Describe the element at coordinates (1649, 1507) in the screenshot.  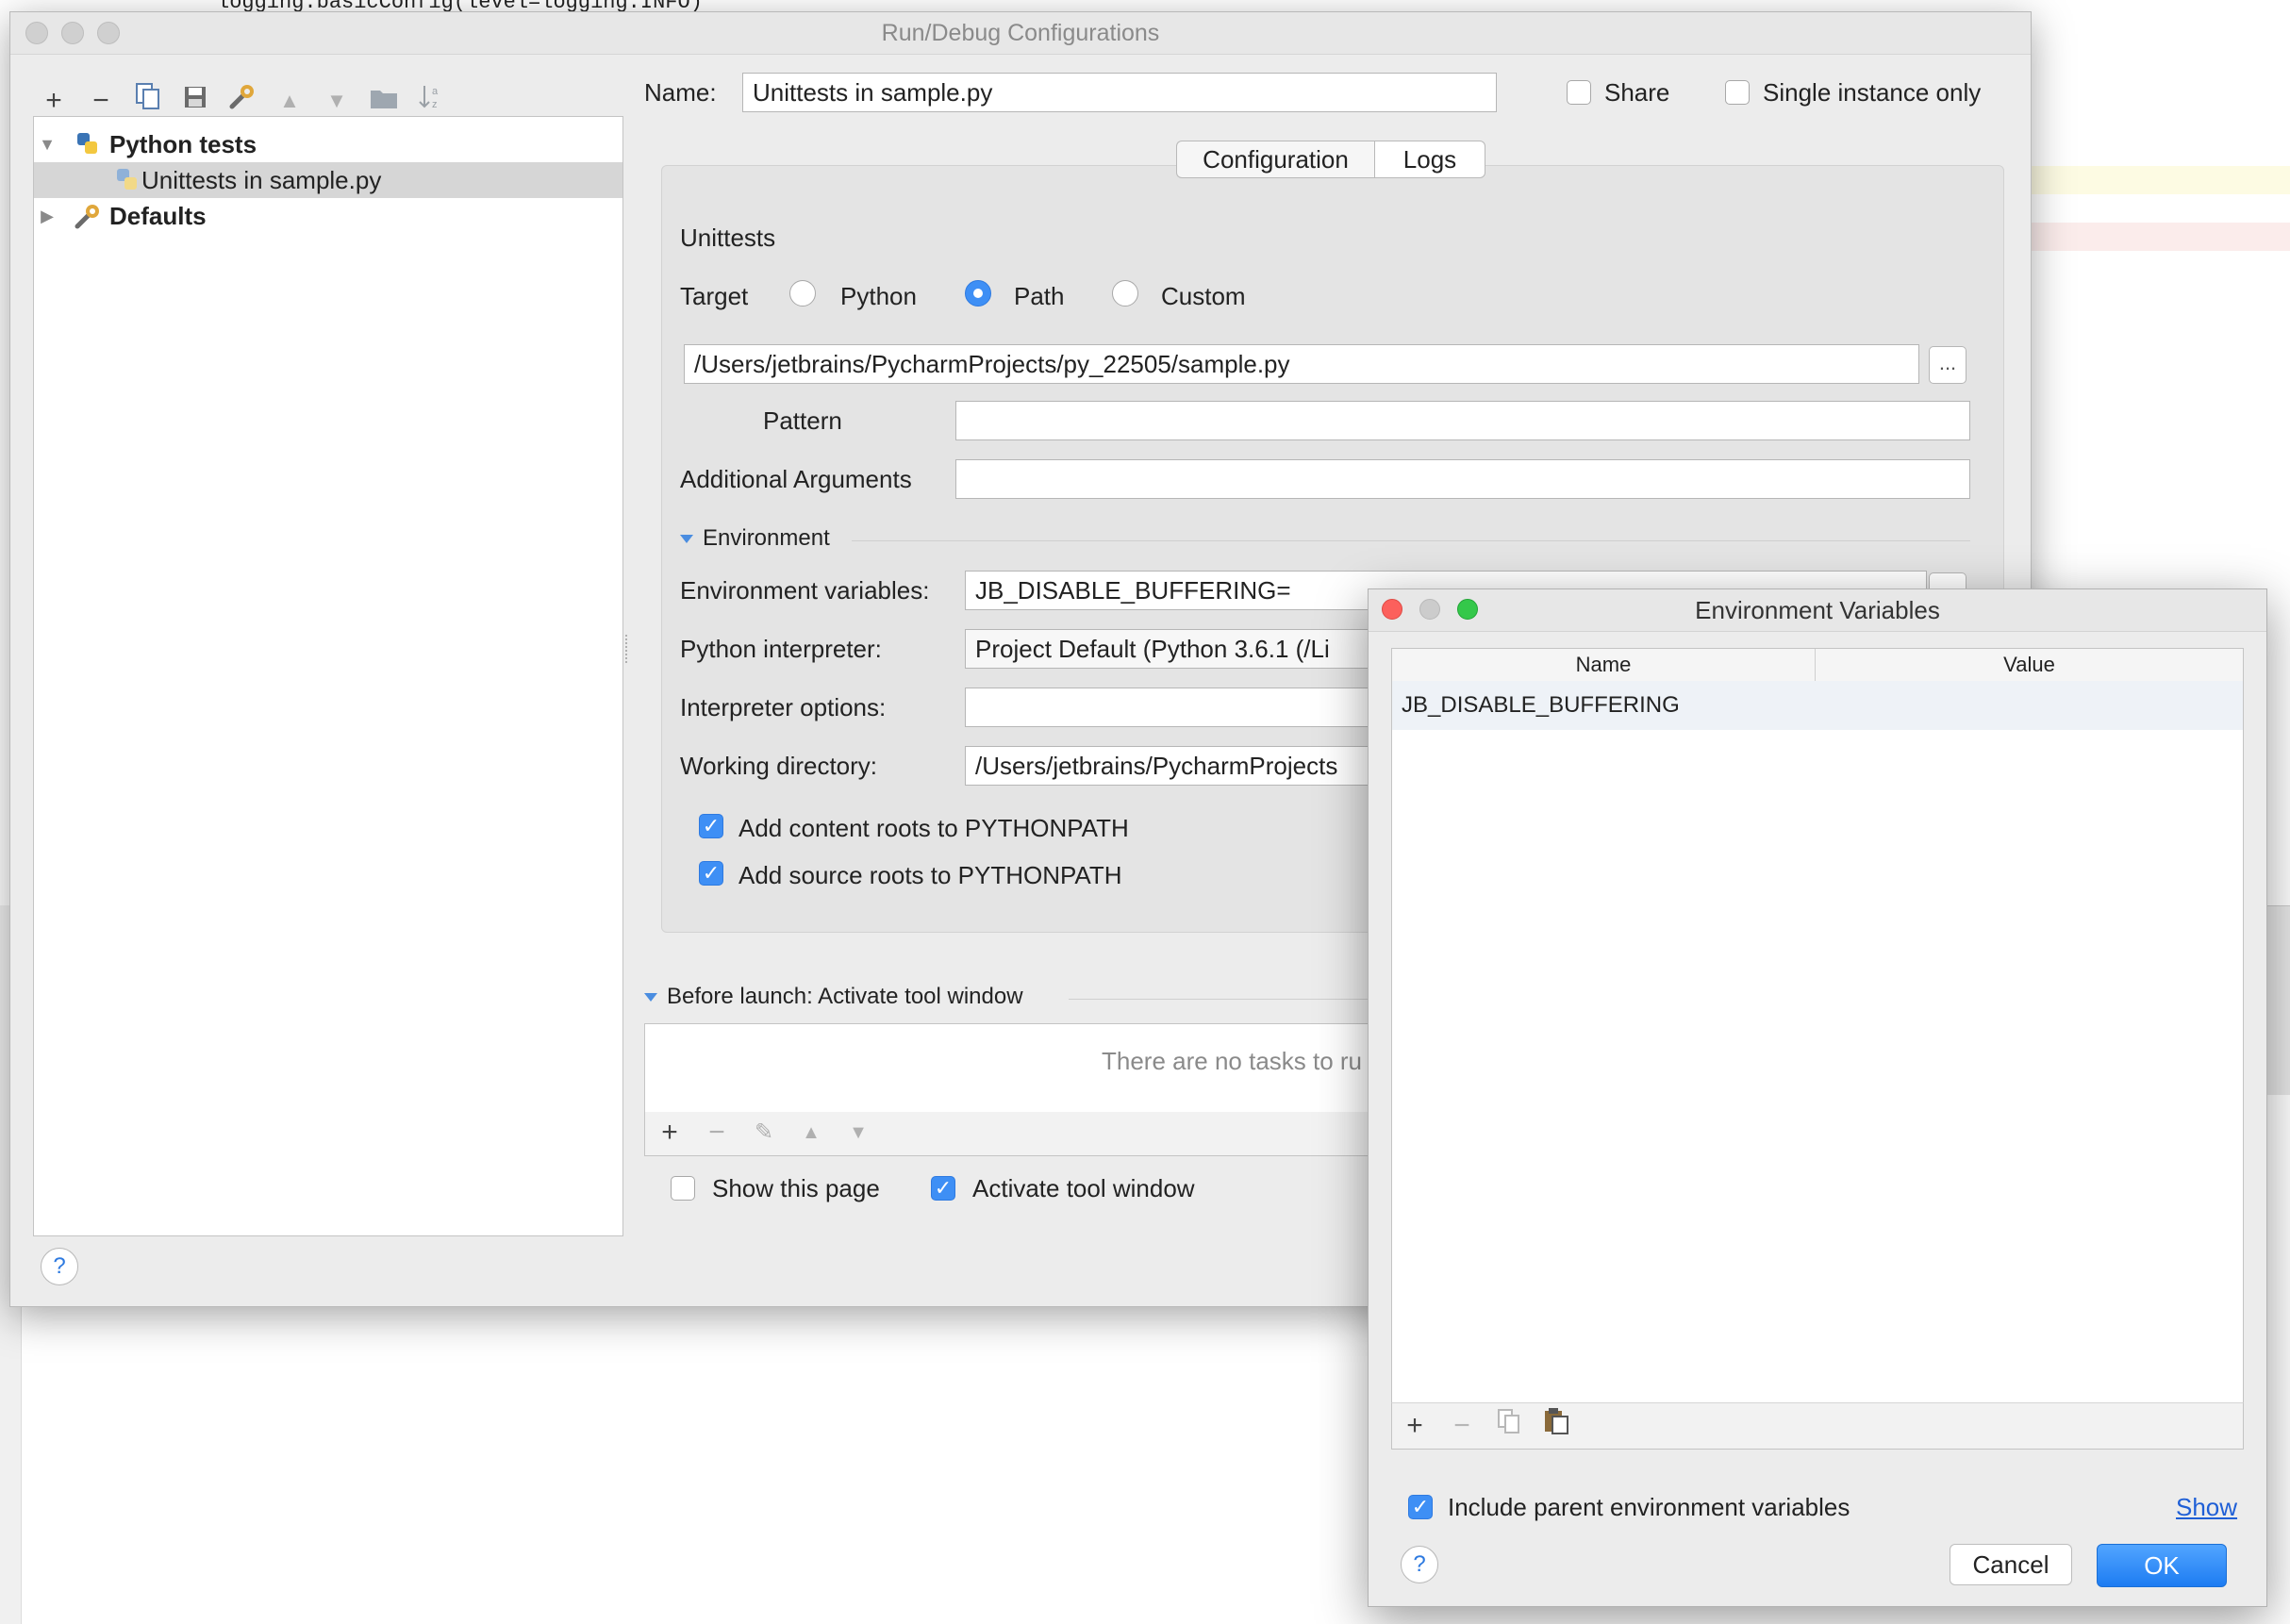
I see `include-parent-env-label: Include parent environment variables` at that location.